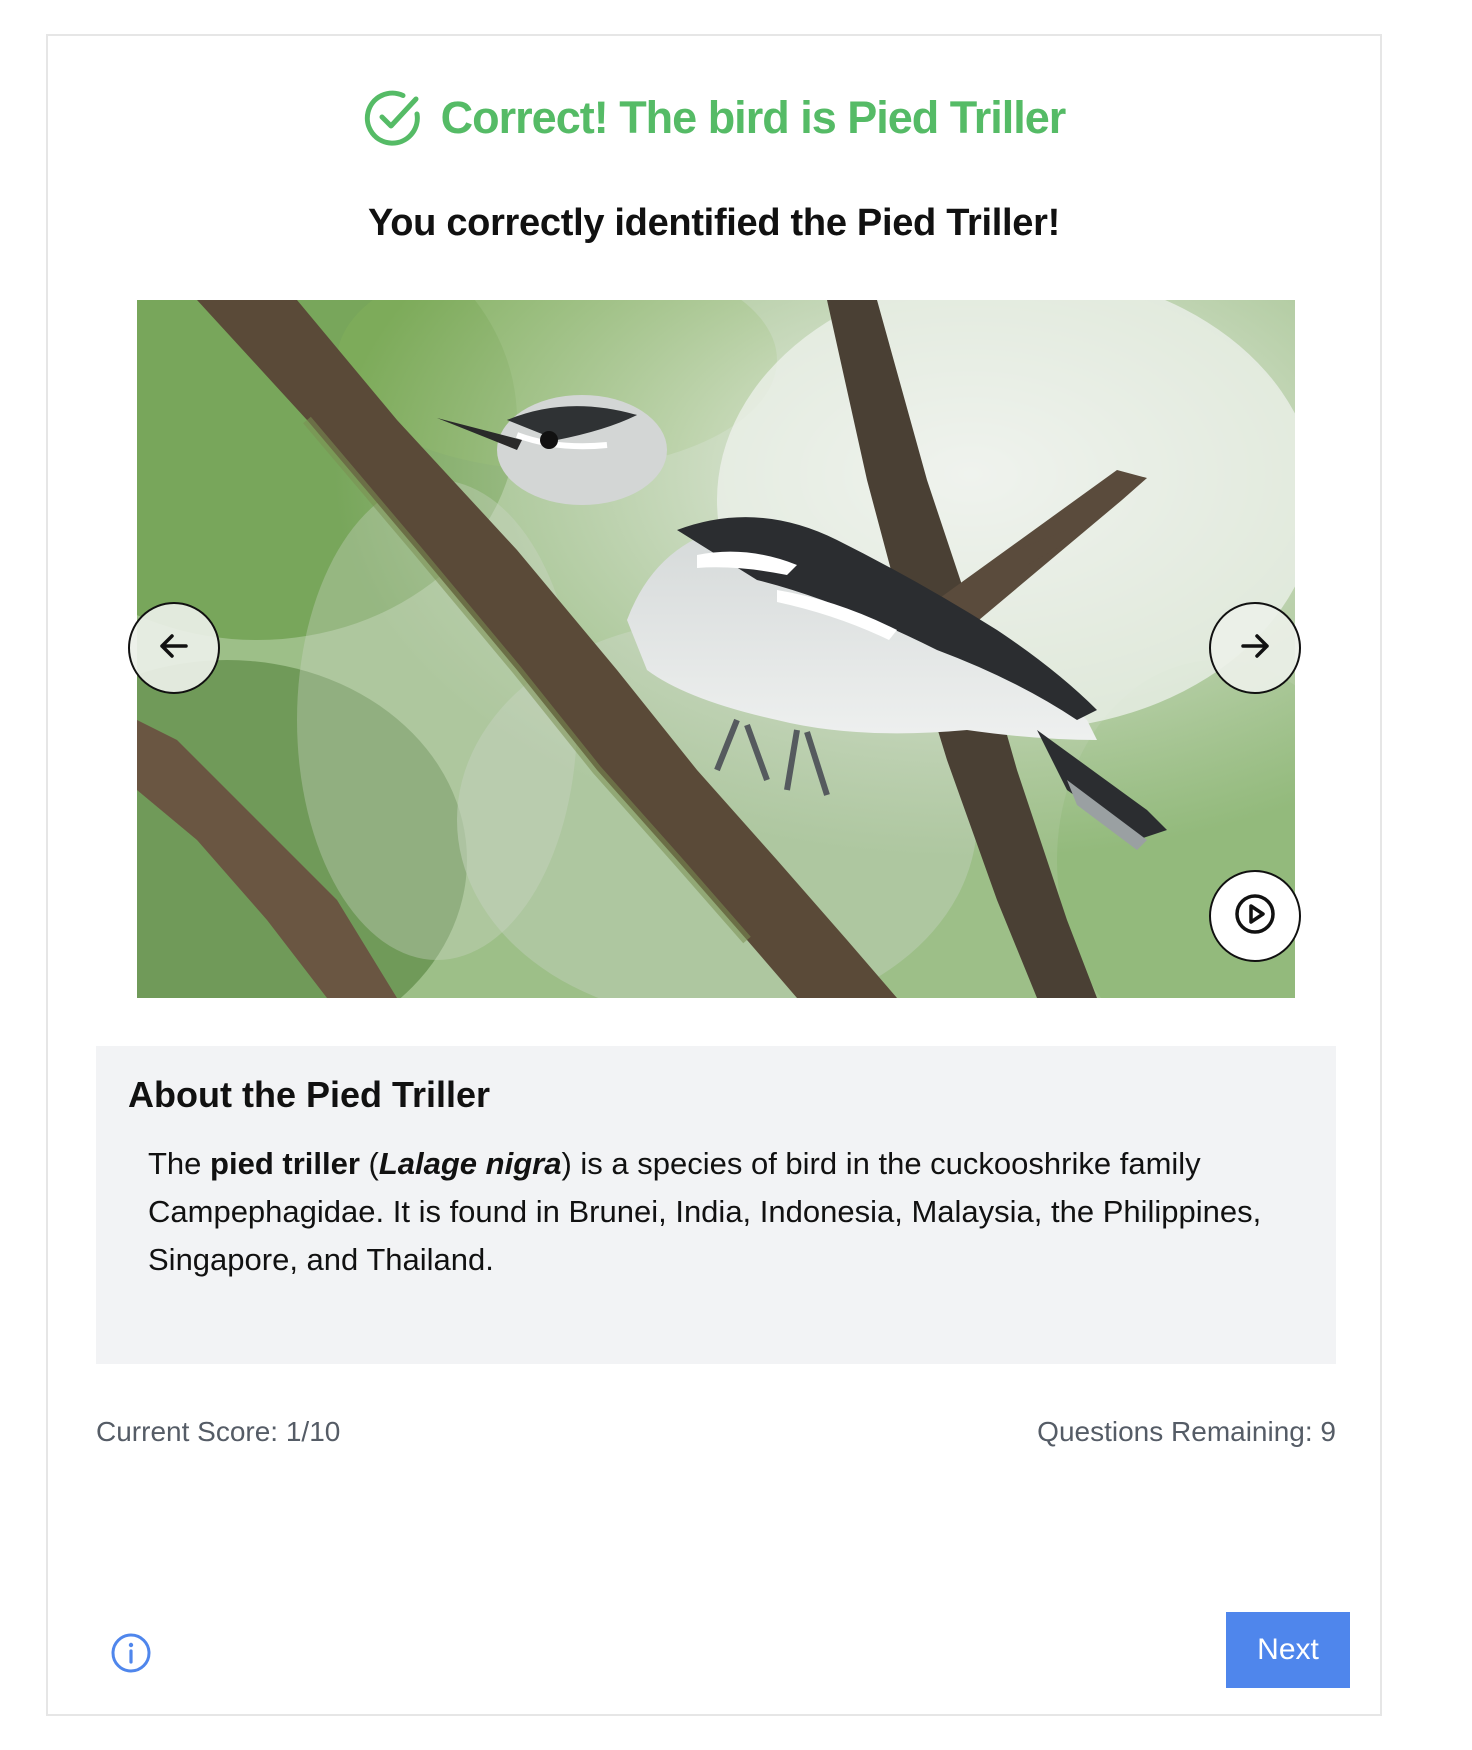 This screenshot has width=1472, height=1750. I want to click on about-text-before: The, so click(179, 1163).